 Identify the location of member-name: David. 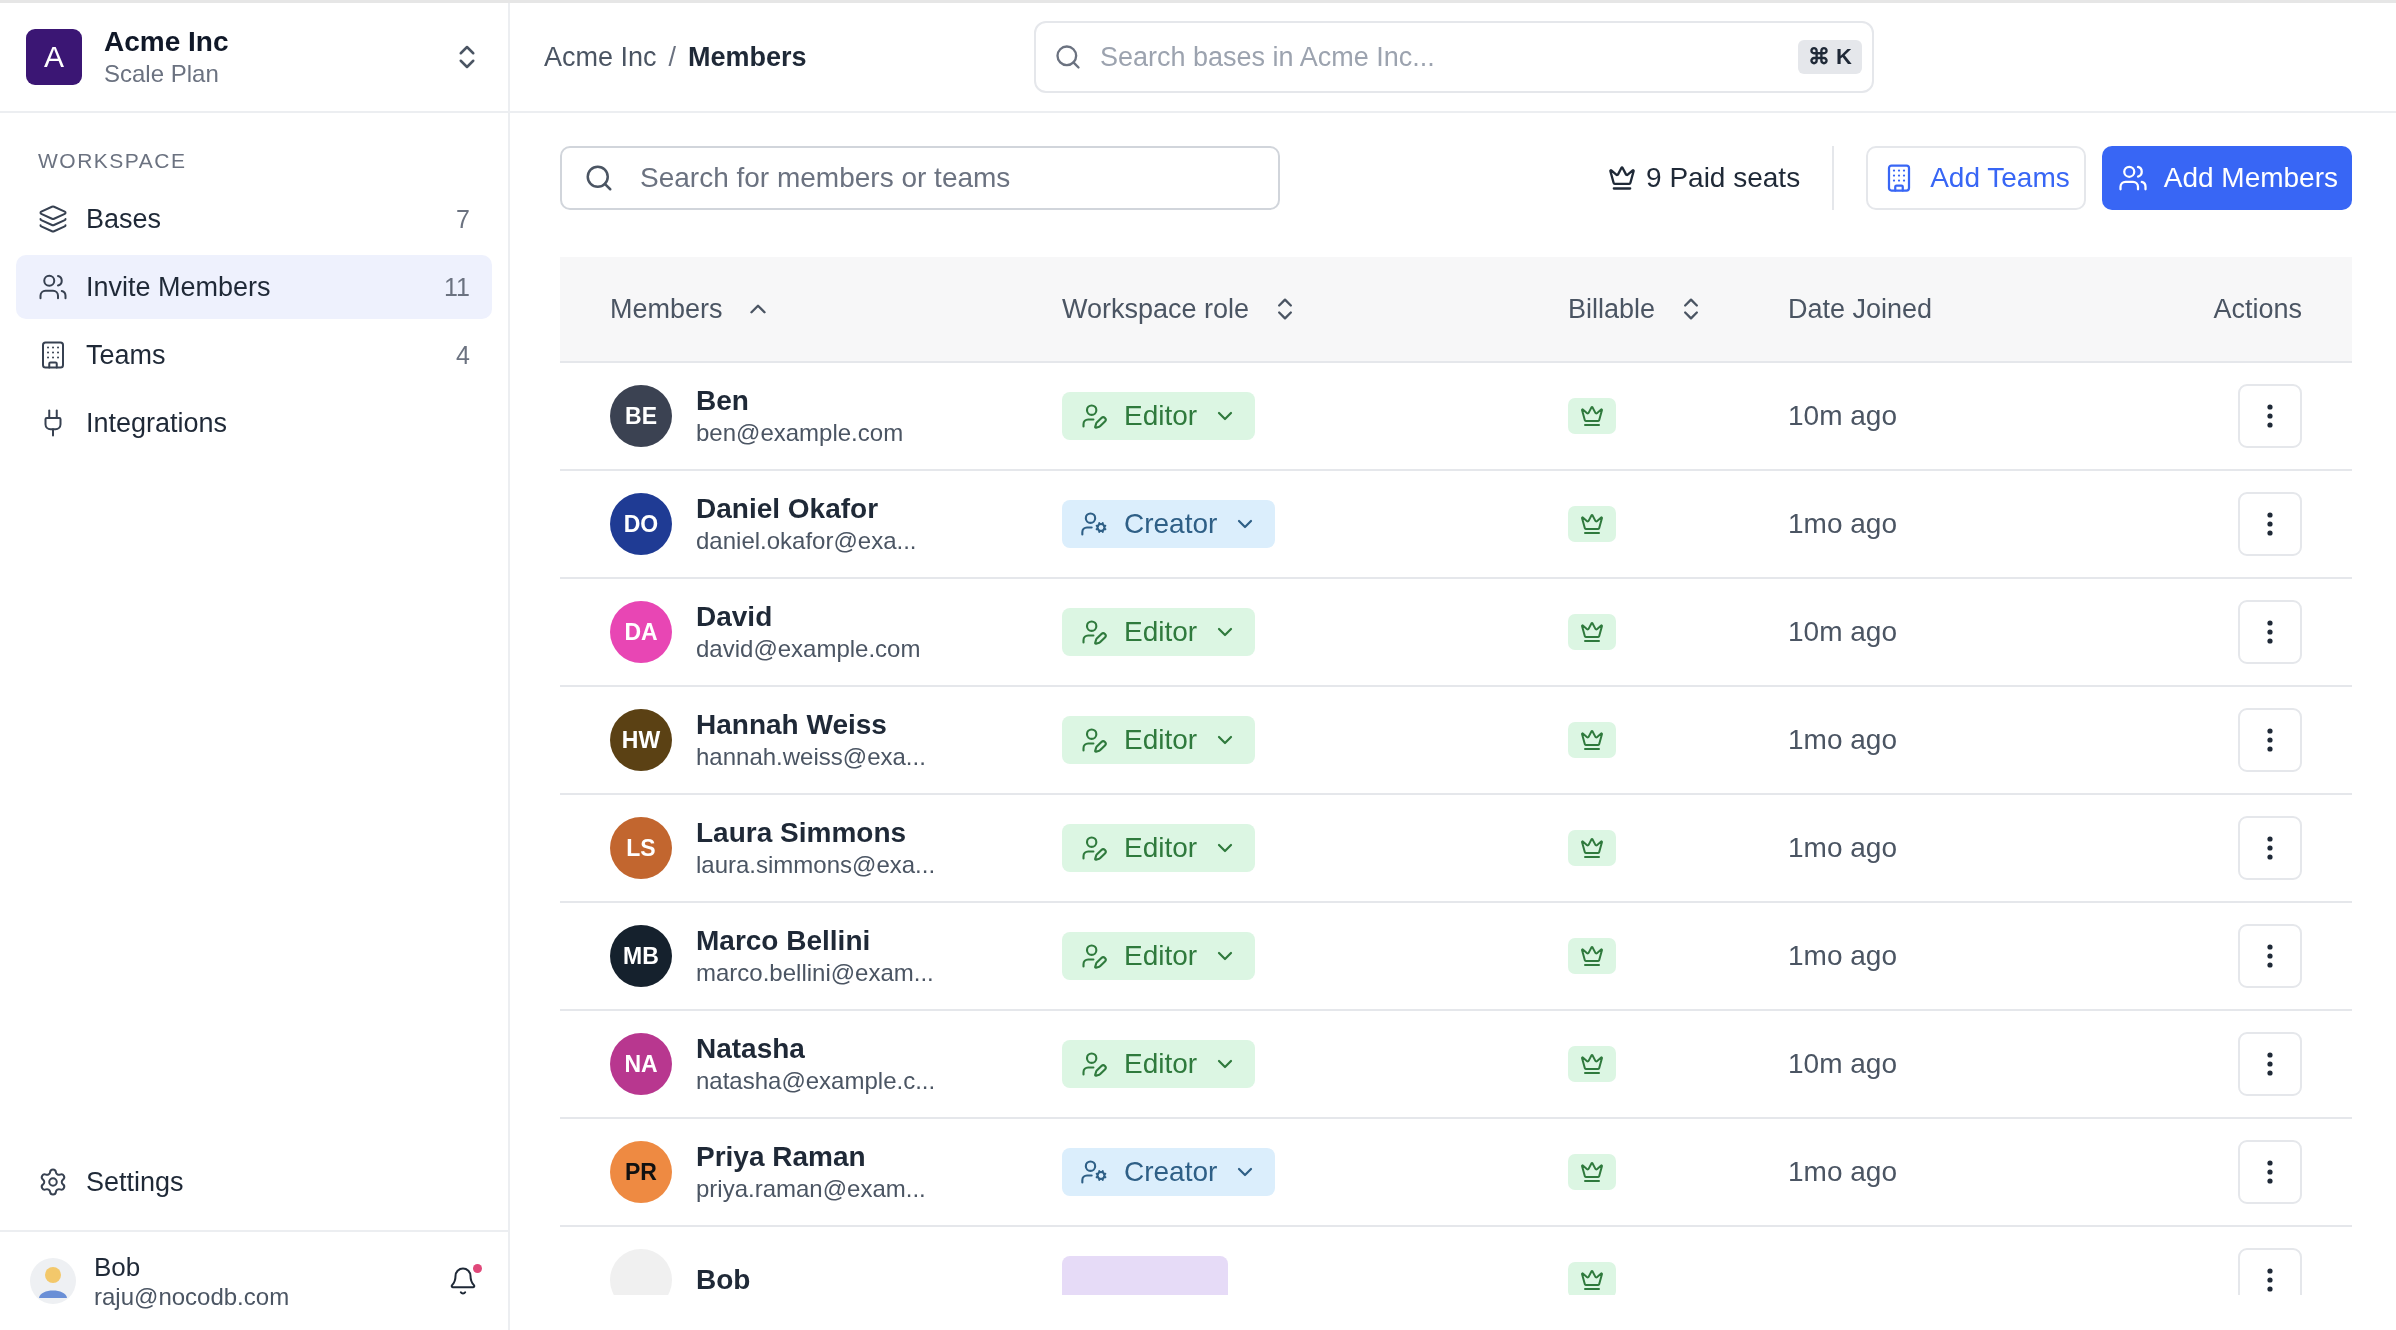
(735, 617).